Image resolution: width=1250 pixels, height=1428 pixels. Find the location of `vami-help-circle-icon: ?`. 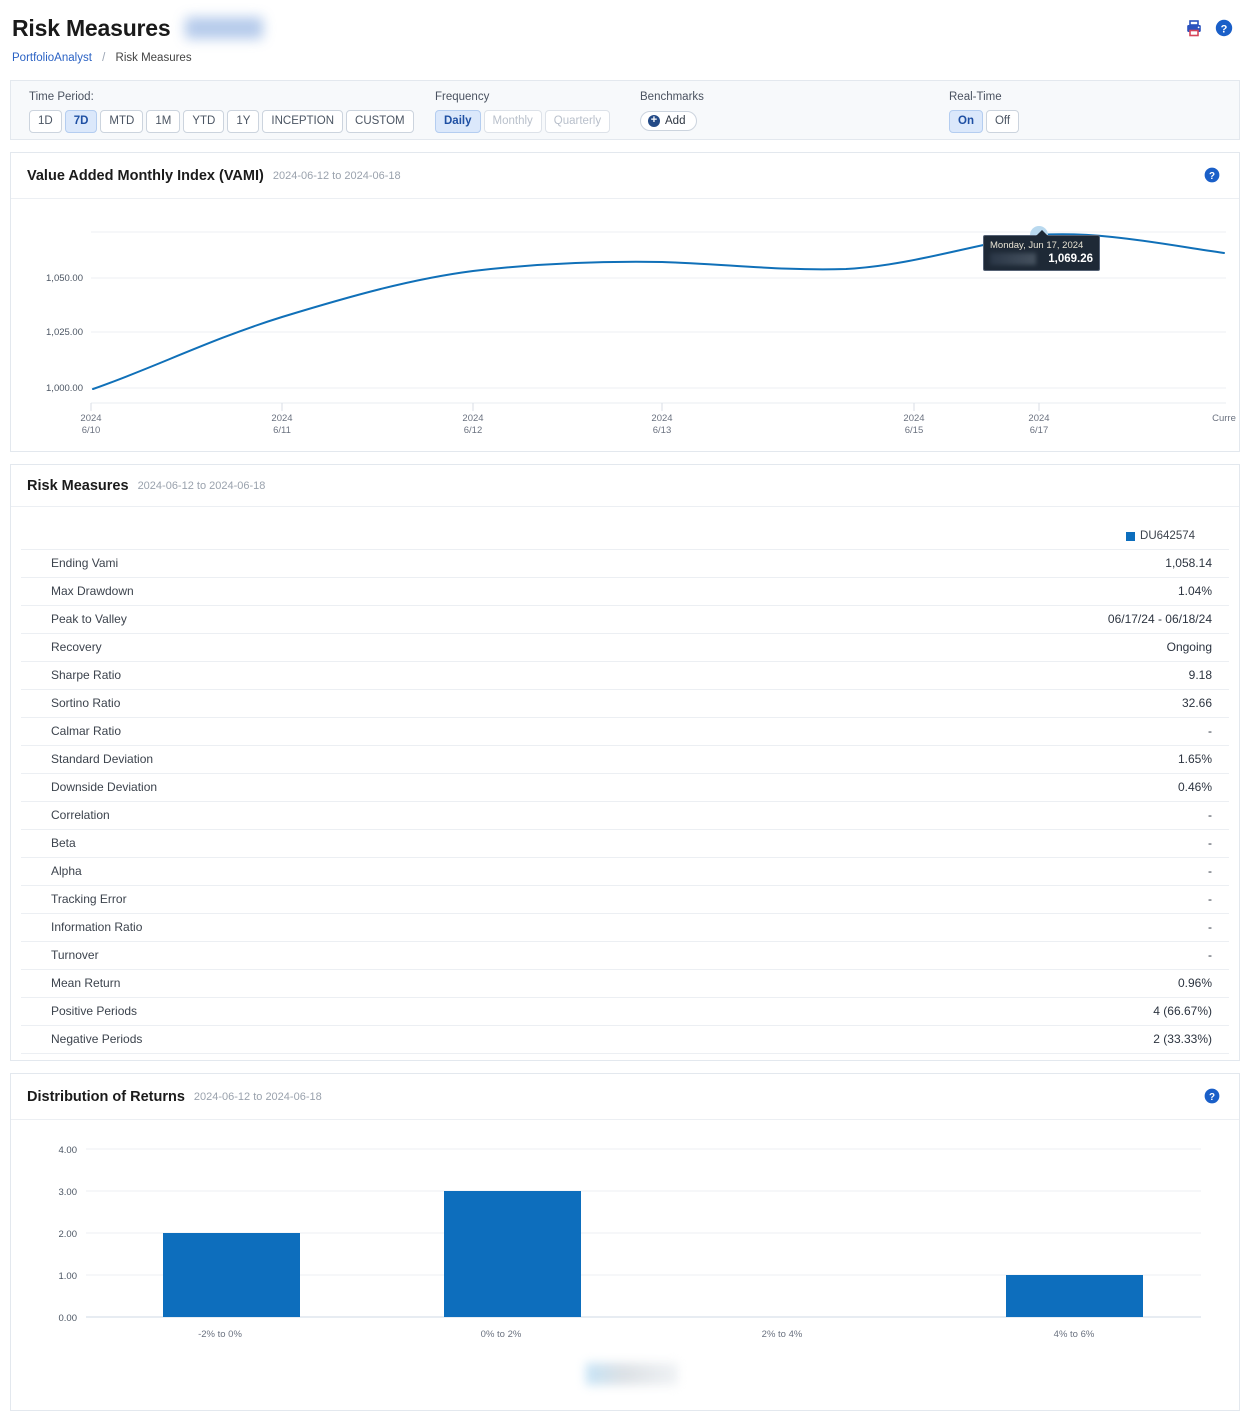

vami-help-circle-icon: ? is located at coordinates (1213, 176).